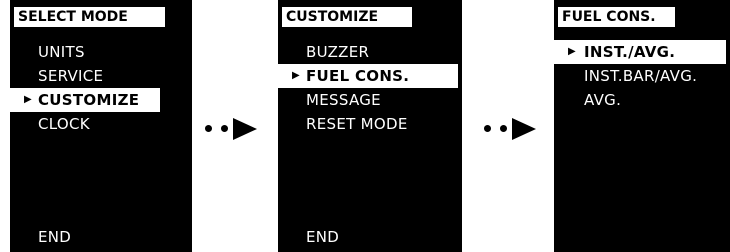 The width and height of the screenshot is (730, 252). I want to click on menu-item-inst-bar-avg: INST.BAR/AVG., so click(642, 76).